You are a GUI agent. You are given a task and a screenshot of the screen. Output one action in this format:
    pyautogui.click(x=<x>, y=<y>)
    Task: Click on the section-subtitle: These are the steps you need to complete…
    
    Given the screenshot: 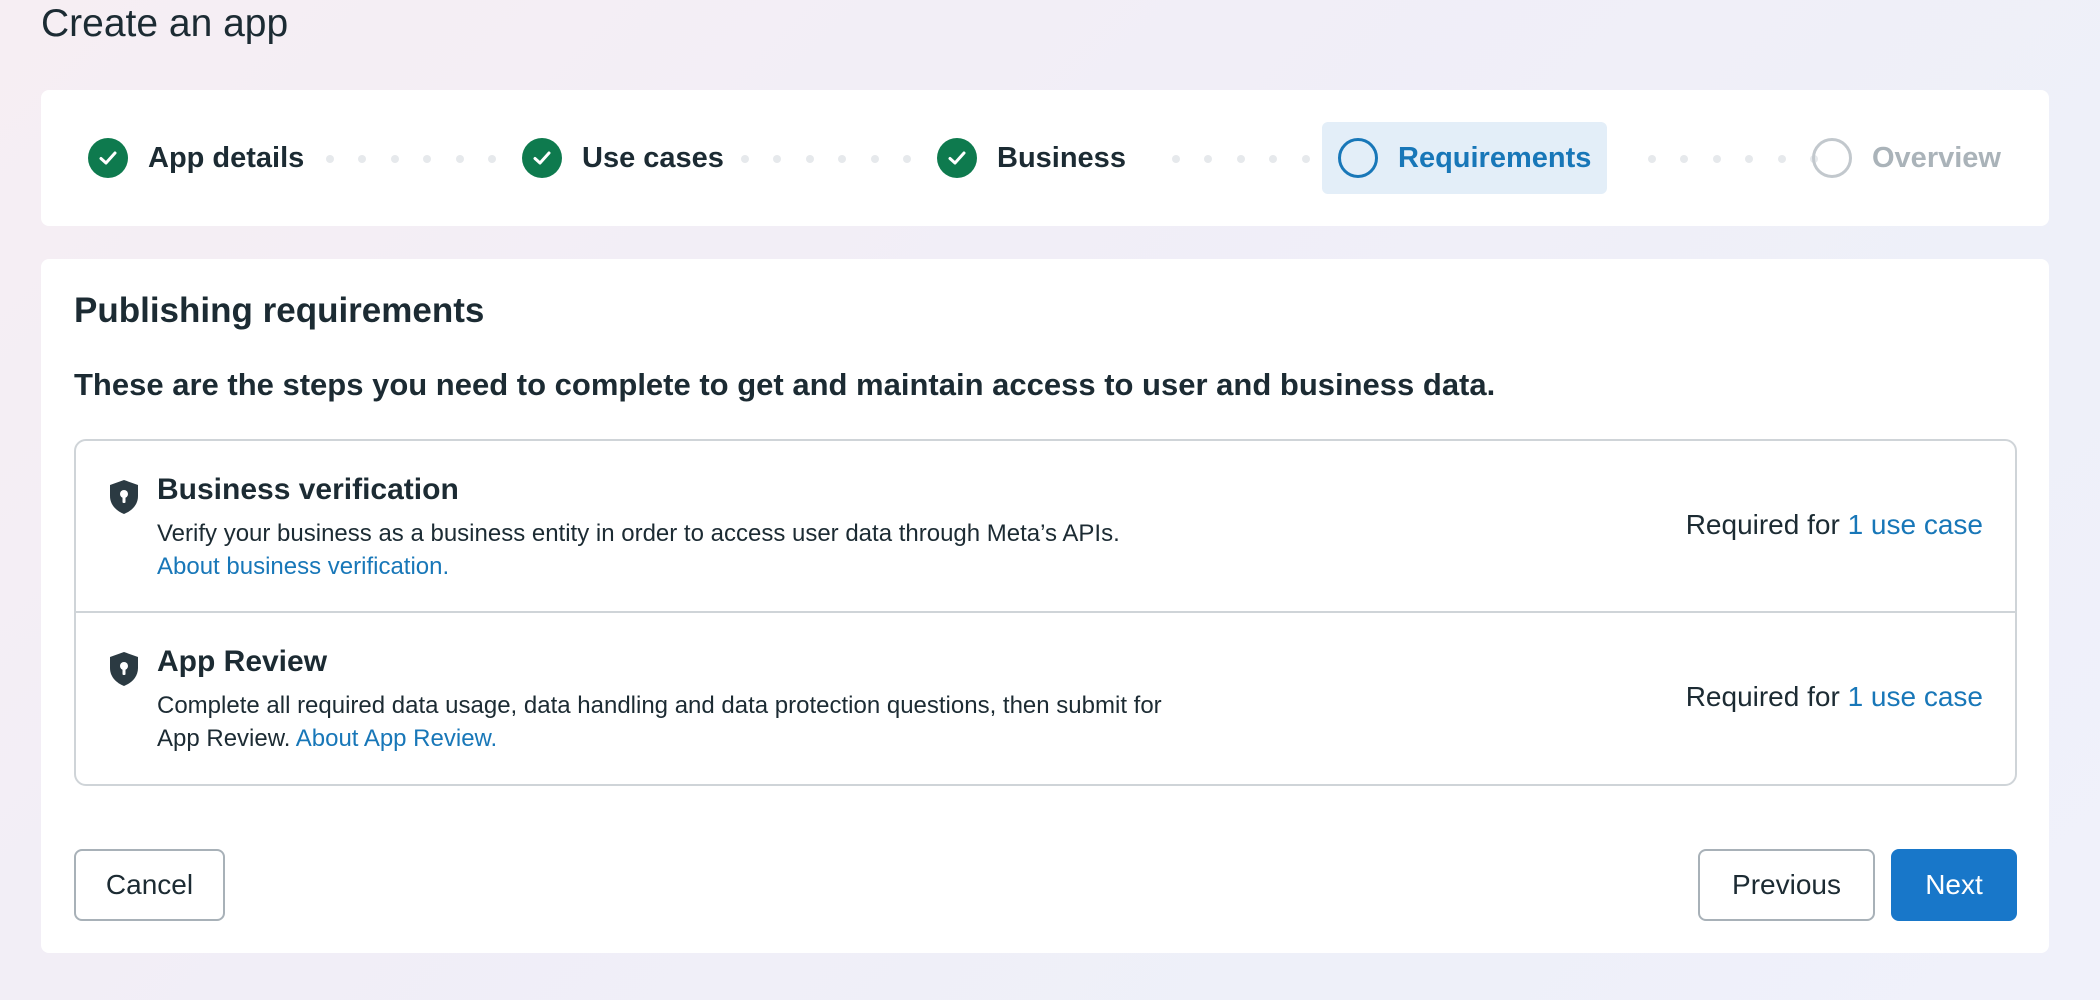 What is the action you would take?
    pyautogui.click(x=785, y=384)
    